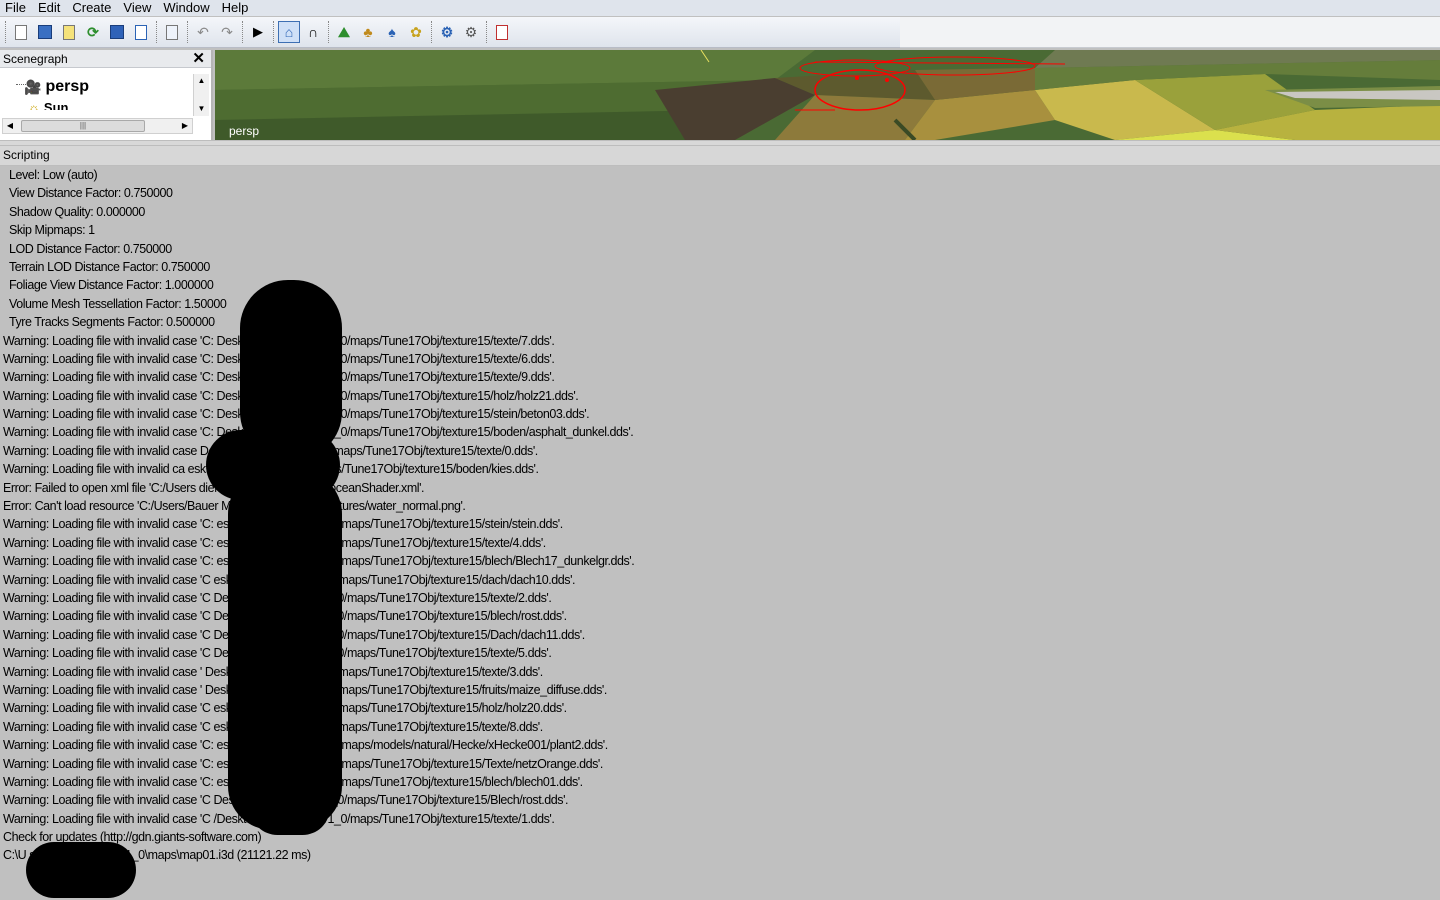 The width and height of the screenshot is (1440, 900). I want to click on scroll-down-icon: ▼, so click(201, 109).